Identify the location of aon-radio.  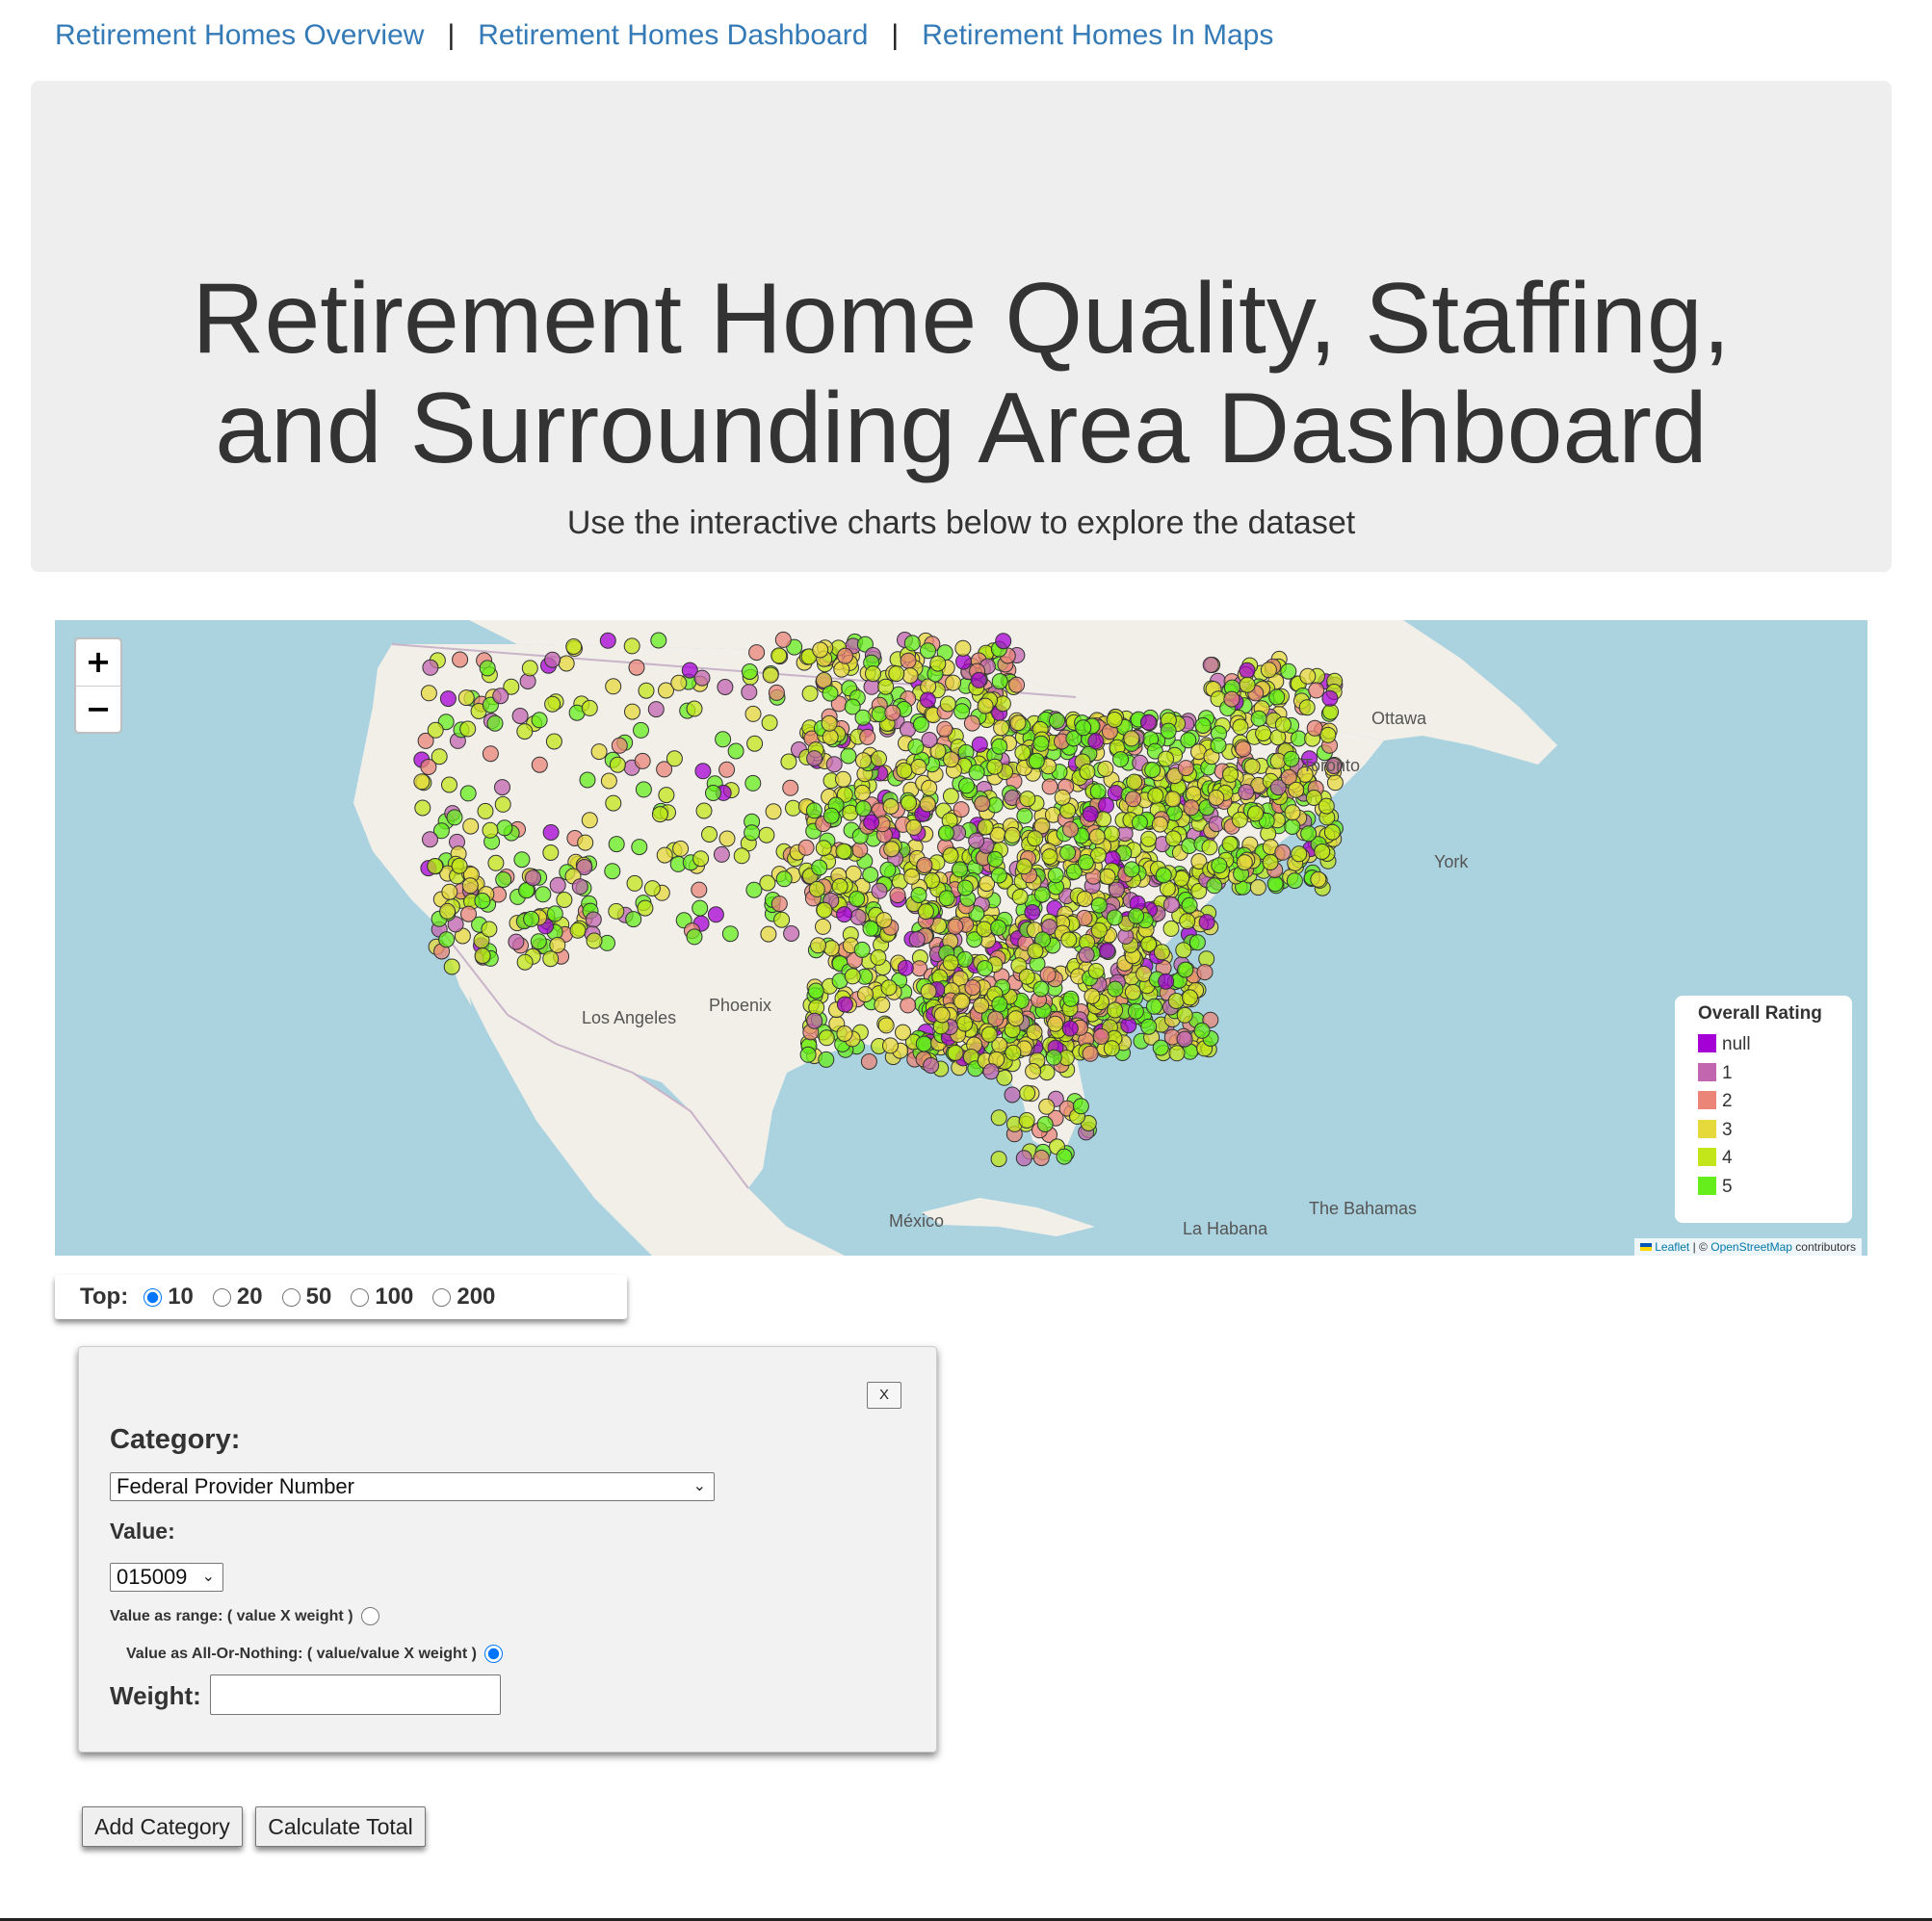
(493, 1654).